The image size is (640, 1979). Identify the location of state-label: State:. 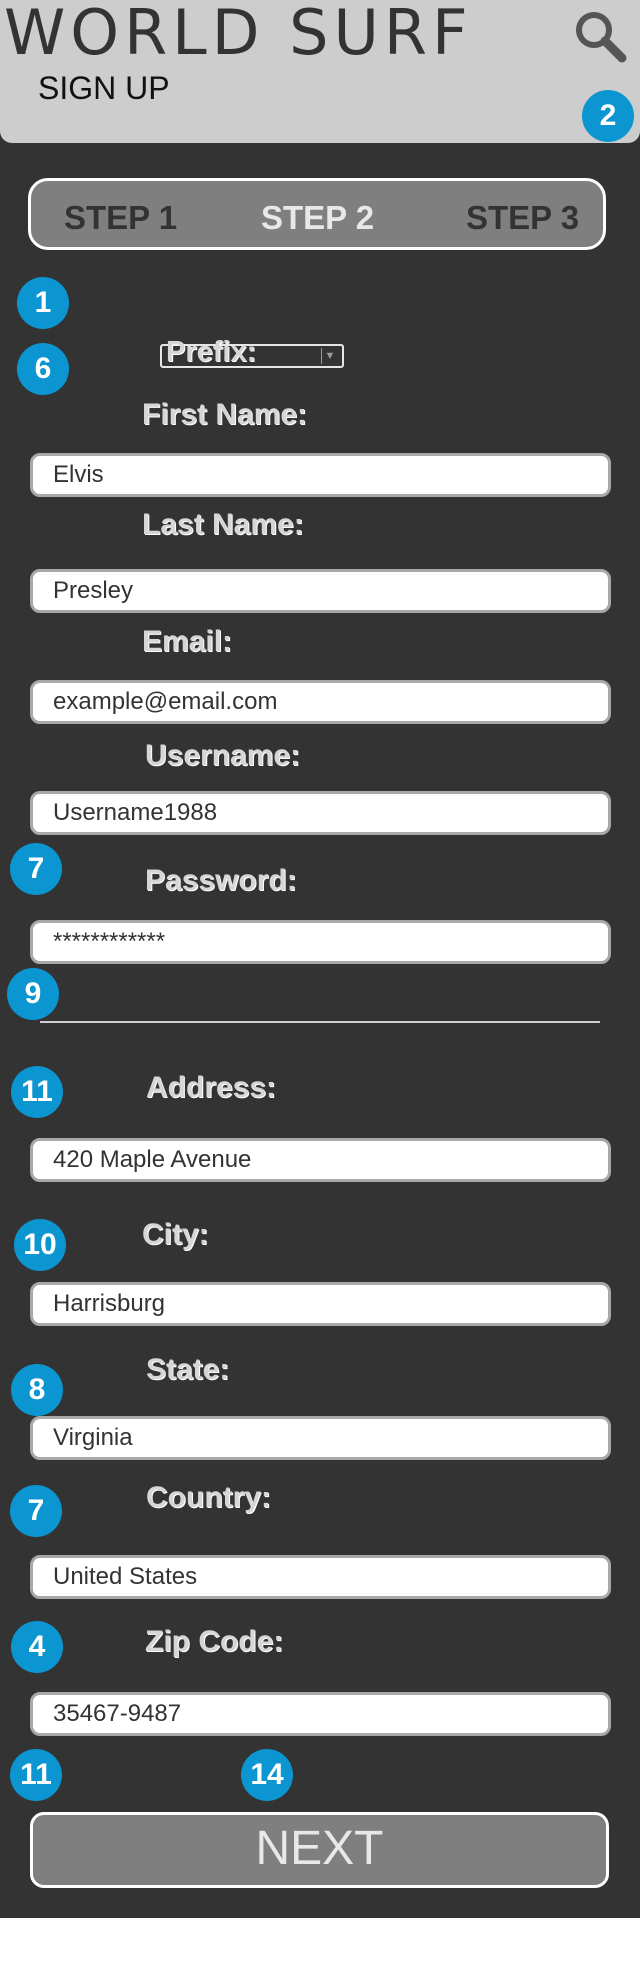
(188, 1369).